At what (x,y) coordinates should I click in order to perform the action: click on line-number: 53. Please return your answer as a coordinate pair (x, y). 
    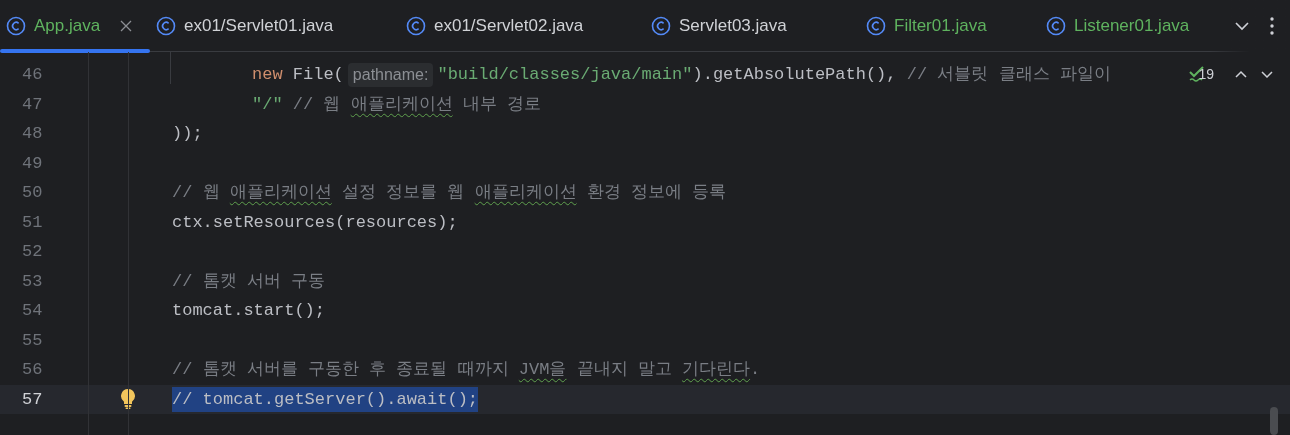
    Looking at the image, I should click on (32, 281).